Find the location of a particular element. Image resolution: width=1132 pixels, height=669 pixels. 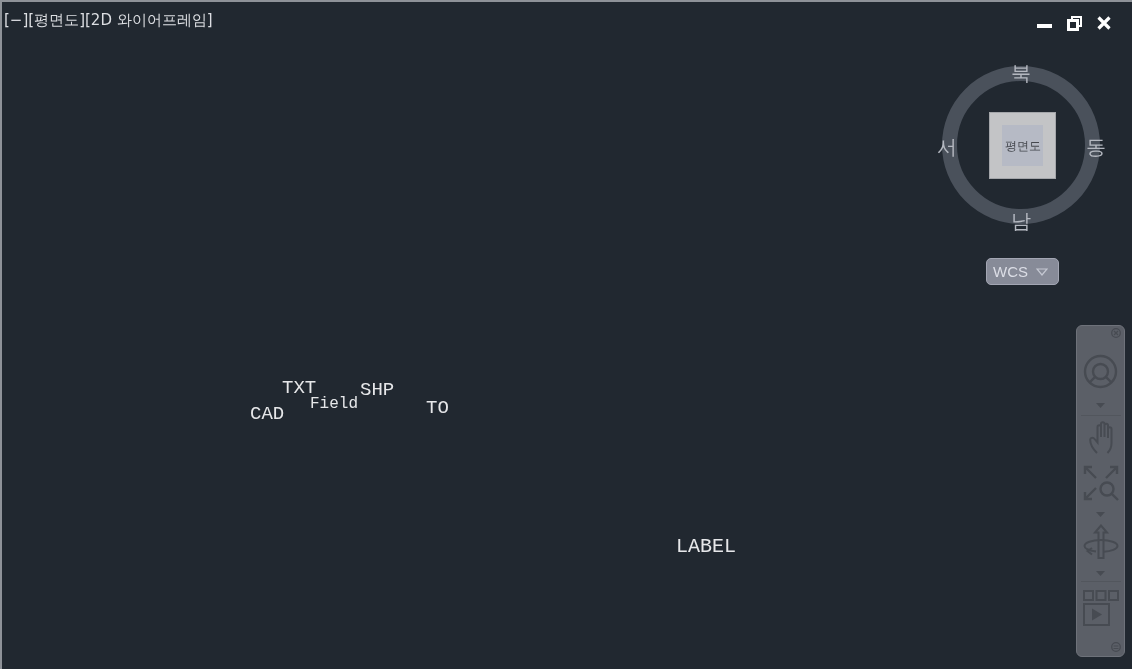

compass-label: 동 is located at coordinates (1096, 147).